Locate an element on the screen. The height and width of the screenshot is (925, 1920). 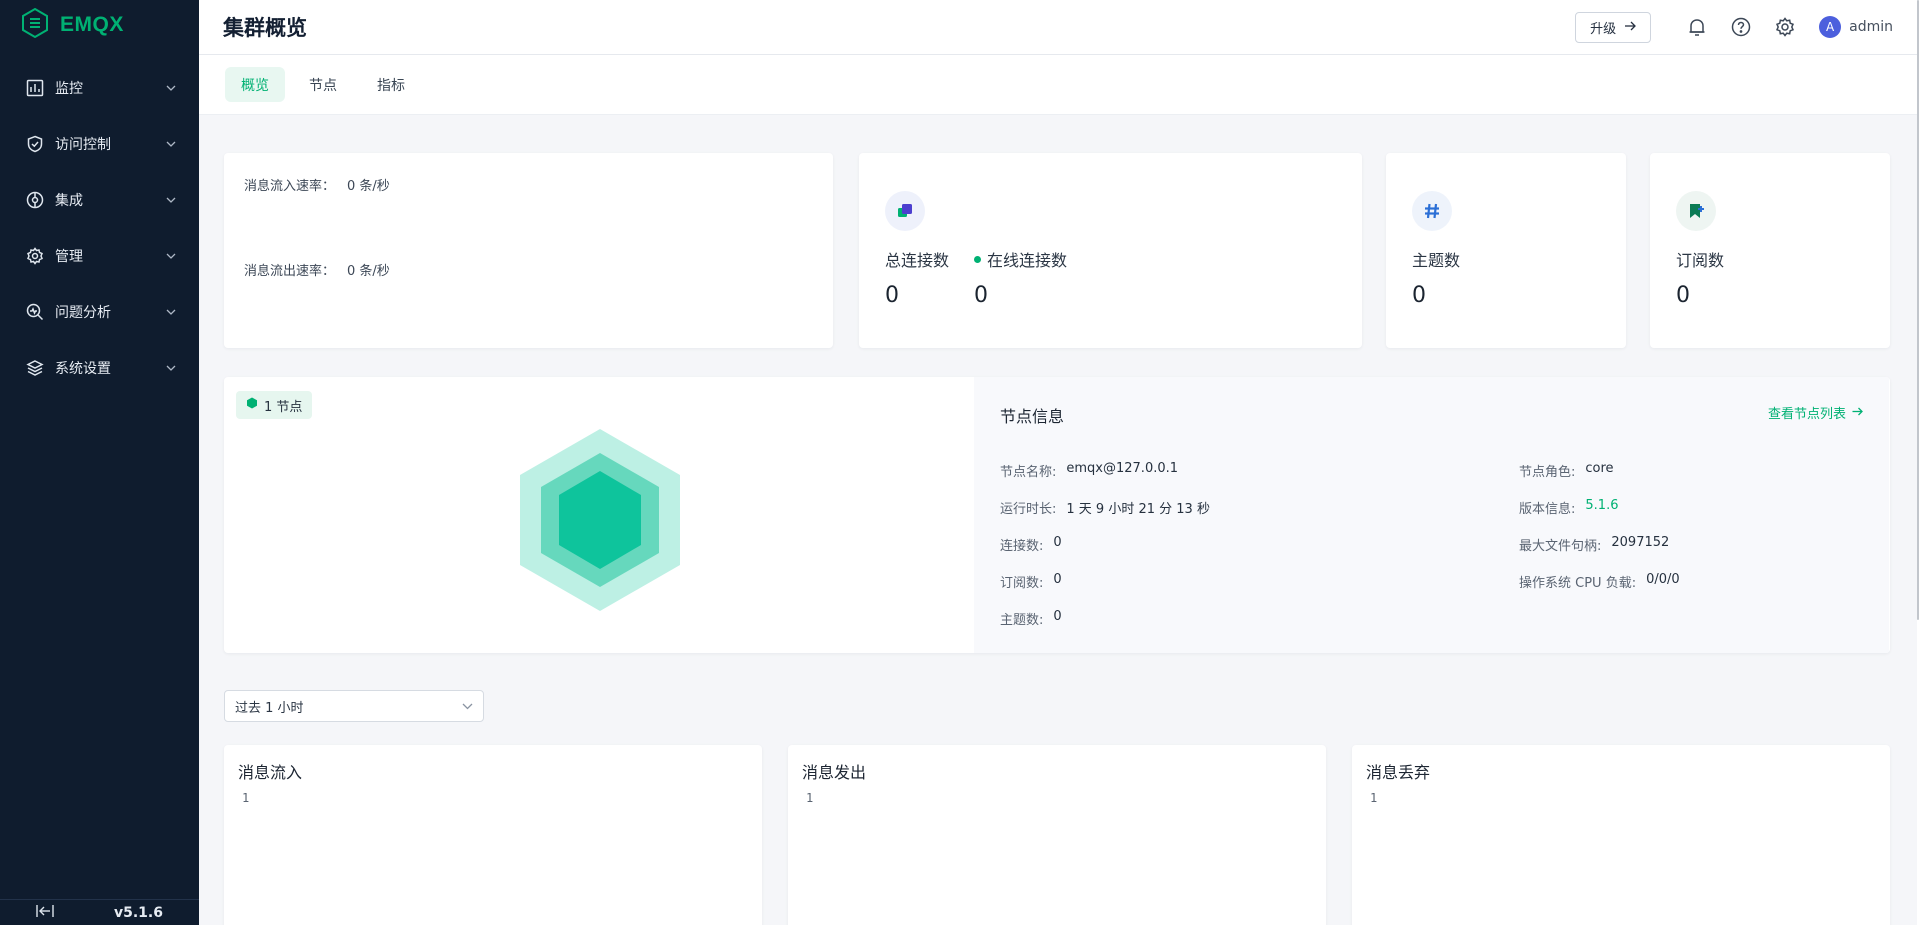
chart-messages-dropped: 消息丢弃 1 is located at coordinates (1621, 835).